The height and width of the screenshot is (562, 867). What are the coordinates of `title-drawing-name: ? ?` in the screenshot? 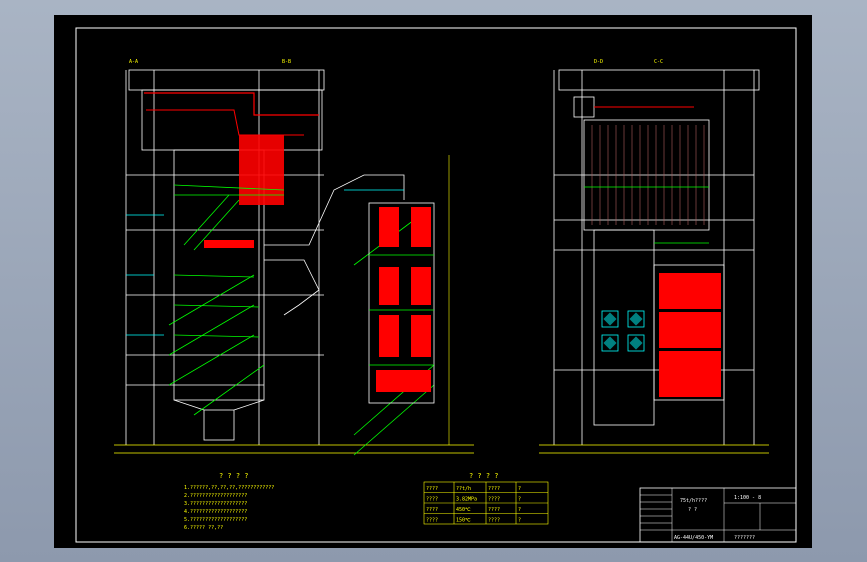 It's located at (692, 510).